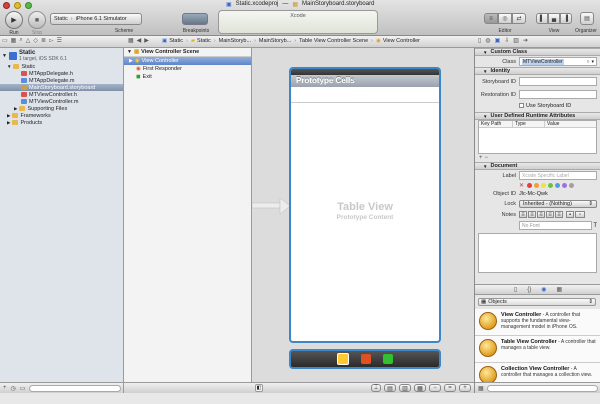 This screenshot has width=600, height=404. Describe the element at coordinates (542, 388) in the screenshot. I see `library-search-input` at that location.